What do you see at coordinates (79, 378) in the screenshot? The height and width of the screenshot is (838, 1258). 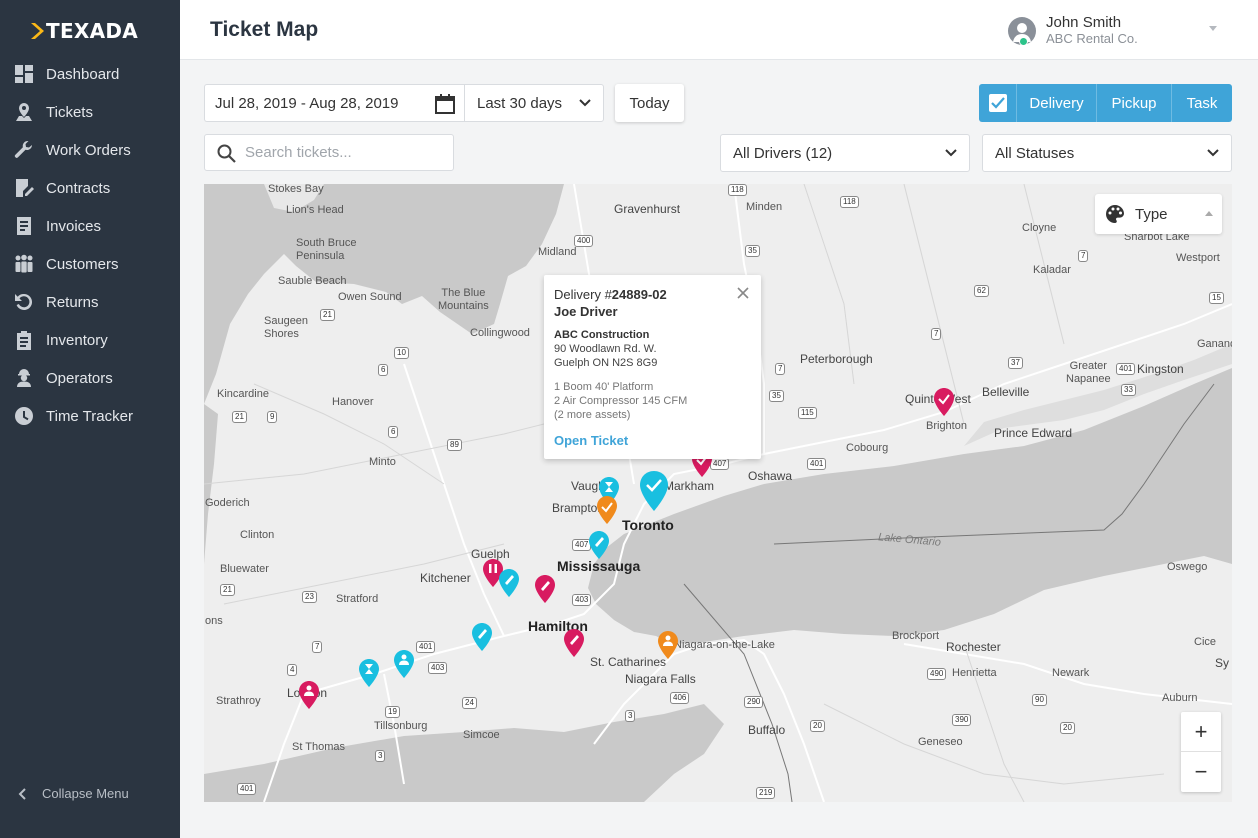 I see `sidebar-item-label: Operators` at bounding box center [79, 378].